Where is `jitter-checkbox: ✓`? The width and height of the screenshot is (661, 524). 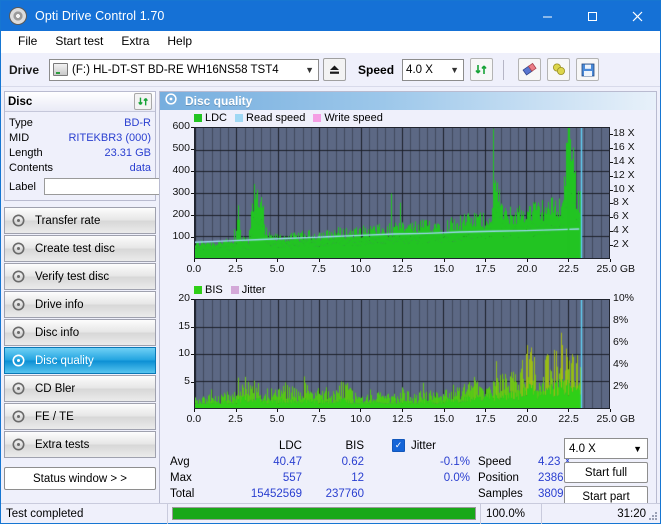
jitter-checkbox: ✓ is located at coordinates (398, 445).